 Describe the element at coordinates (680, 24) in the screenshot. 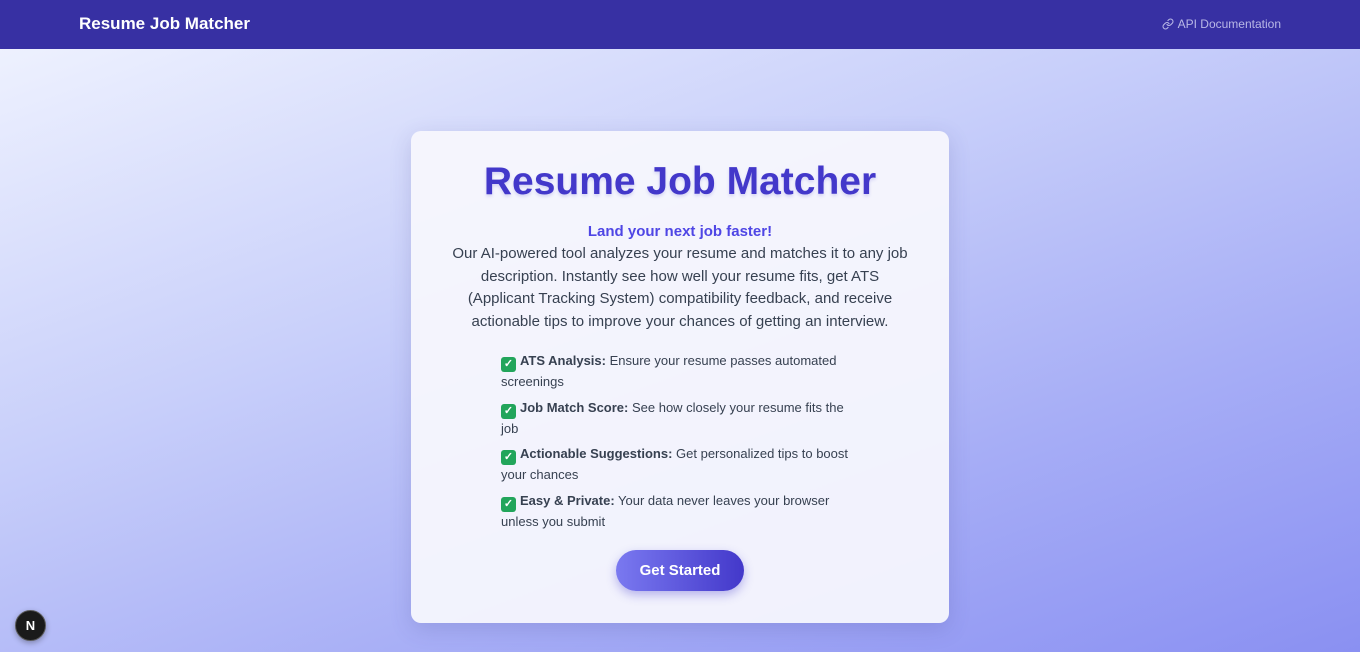

I see `top-navbar: Resume Job Matcher API Documentation` at that location.